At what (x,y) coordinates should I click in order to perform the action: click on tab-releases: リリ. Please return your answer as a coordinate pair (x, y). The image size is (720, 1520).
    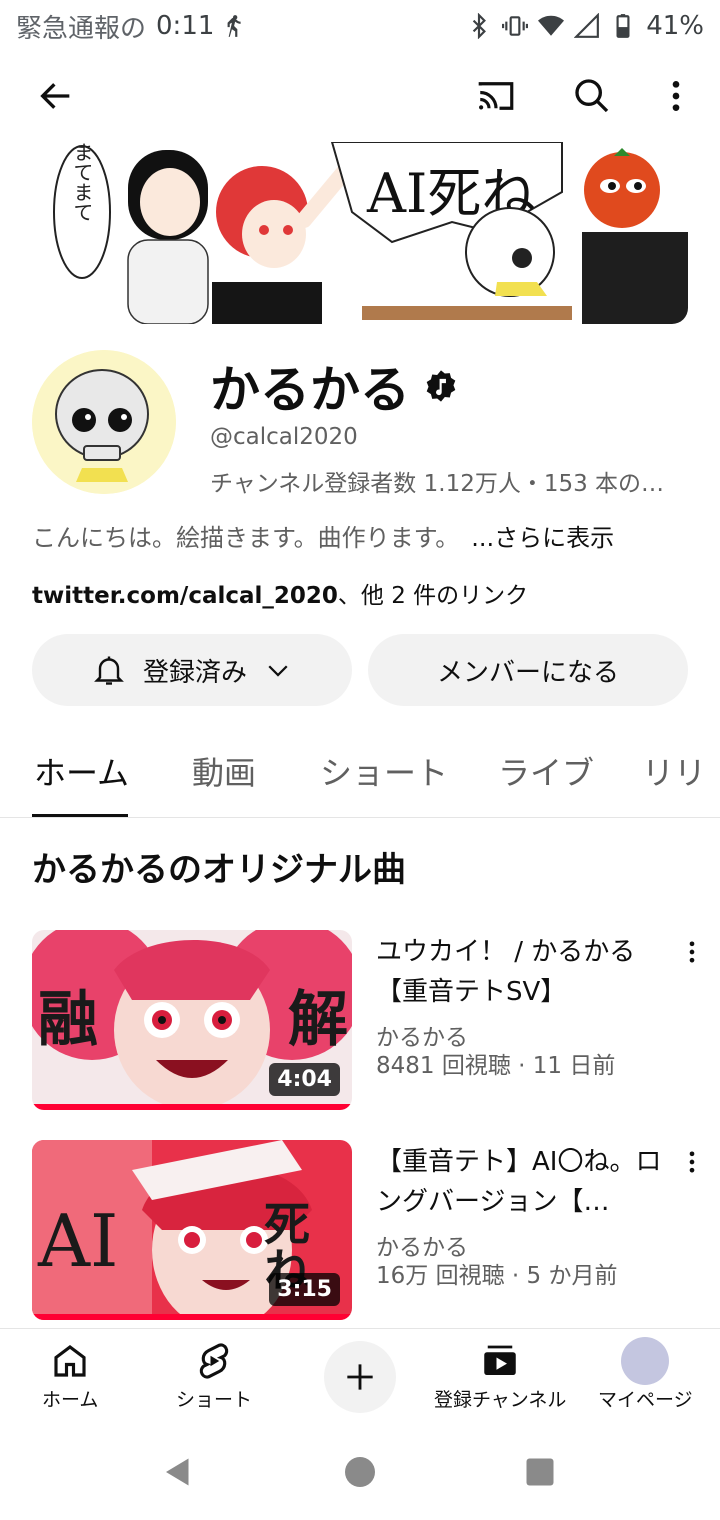
    Looking at the image, I should click on (674, 771).